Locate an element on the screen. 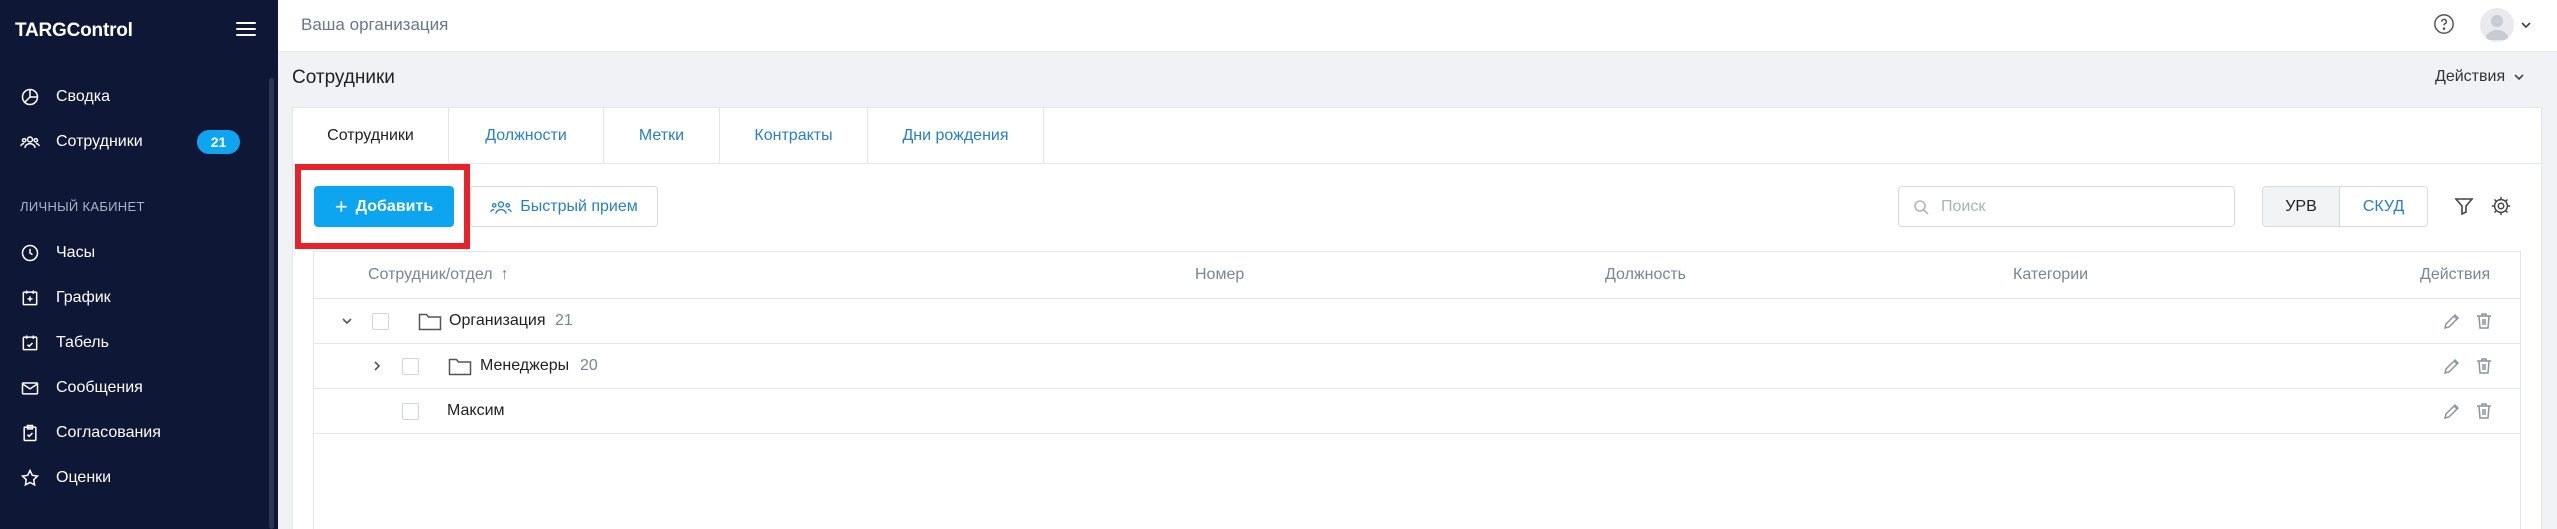  mode-switch: УРВ СКУД is located at coordinates (2345, 206).